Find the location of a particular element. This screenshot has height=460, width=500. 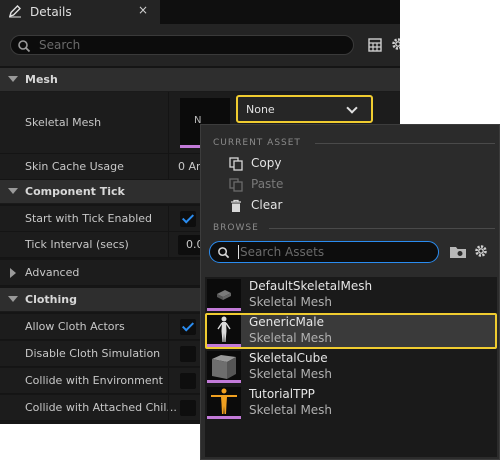

copy-menu-item: Copy is located at coordinates (329, 165).